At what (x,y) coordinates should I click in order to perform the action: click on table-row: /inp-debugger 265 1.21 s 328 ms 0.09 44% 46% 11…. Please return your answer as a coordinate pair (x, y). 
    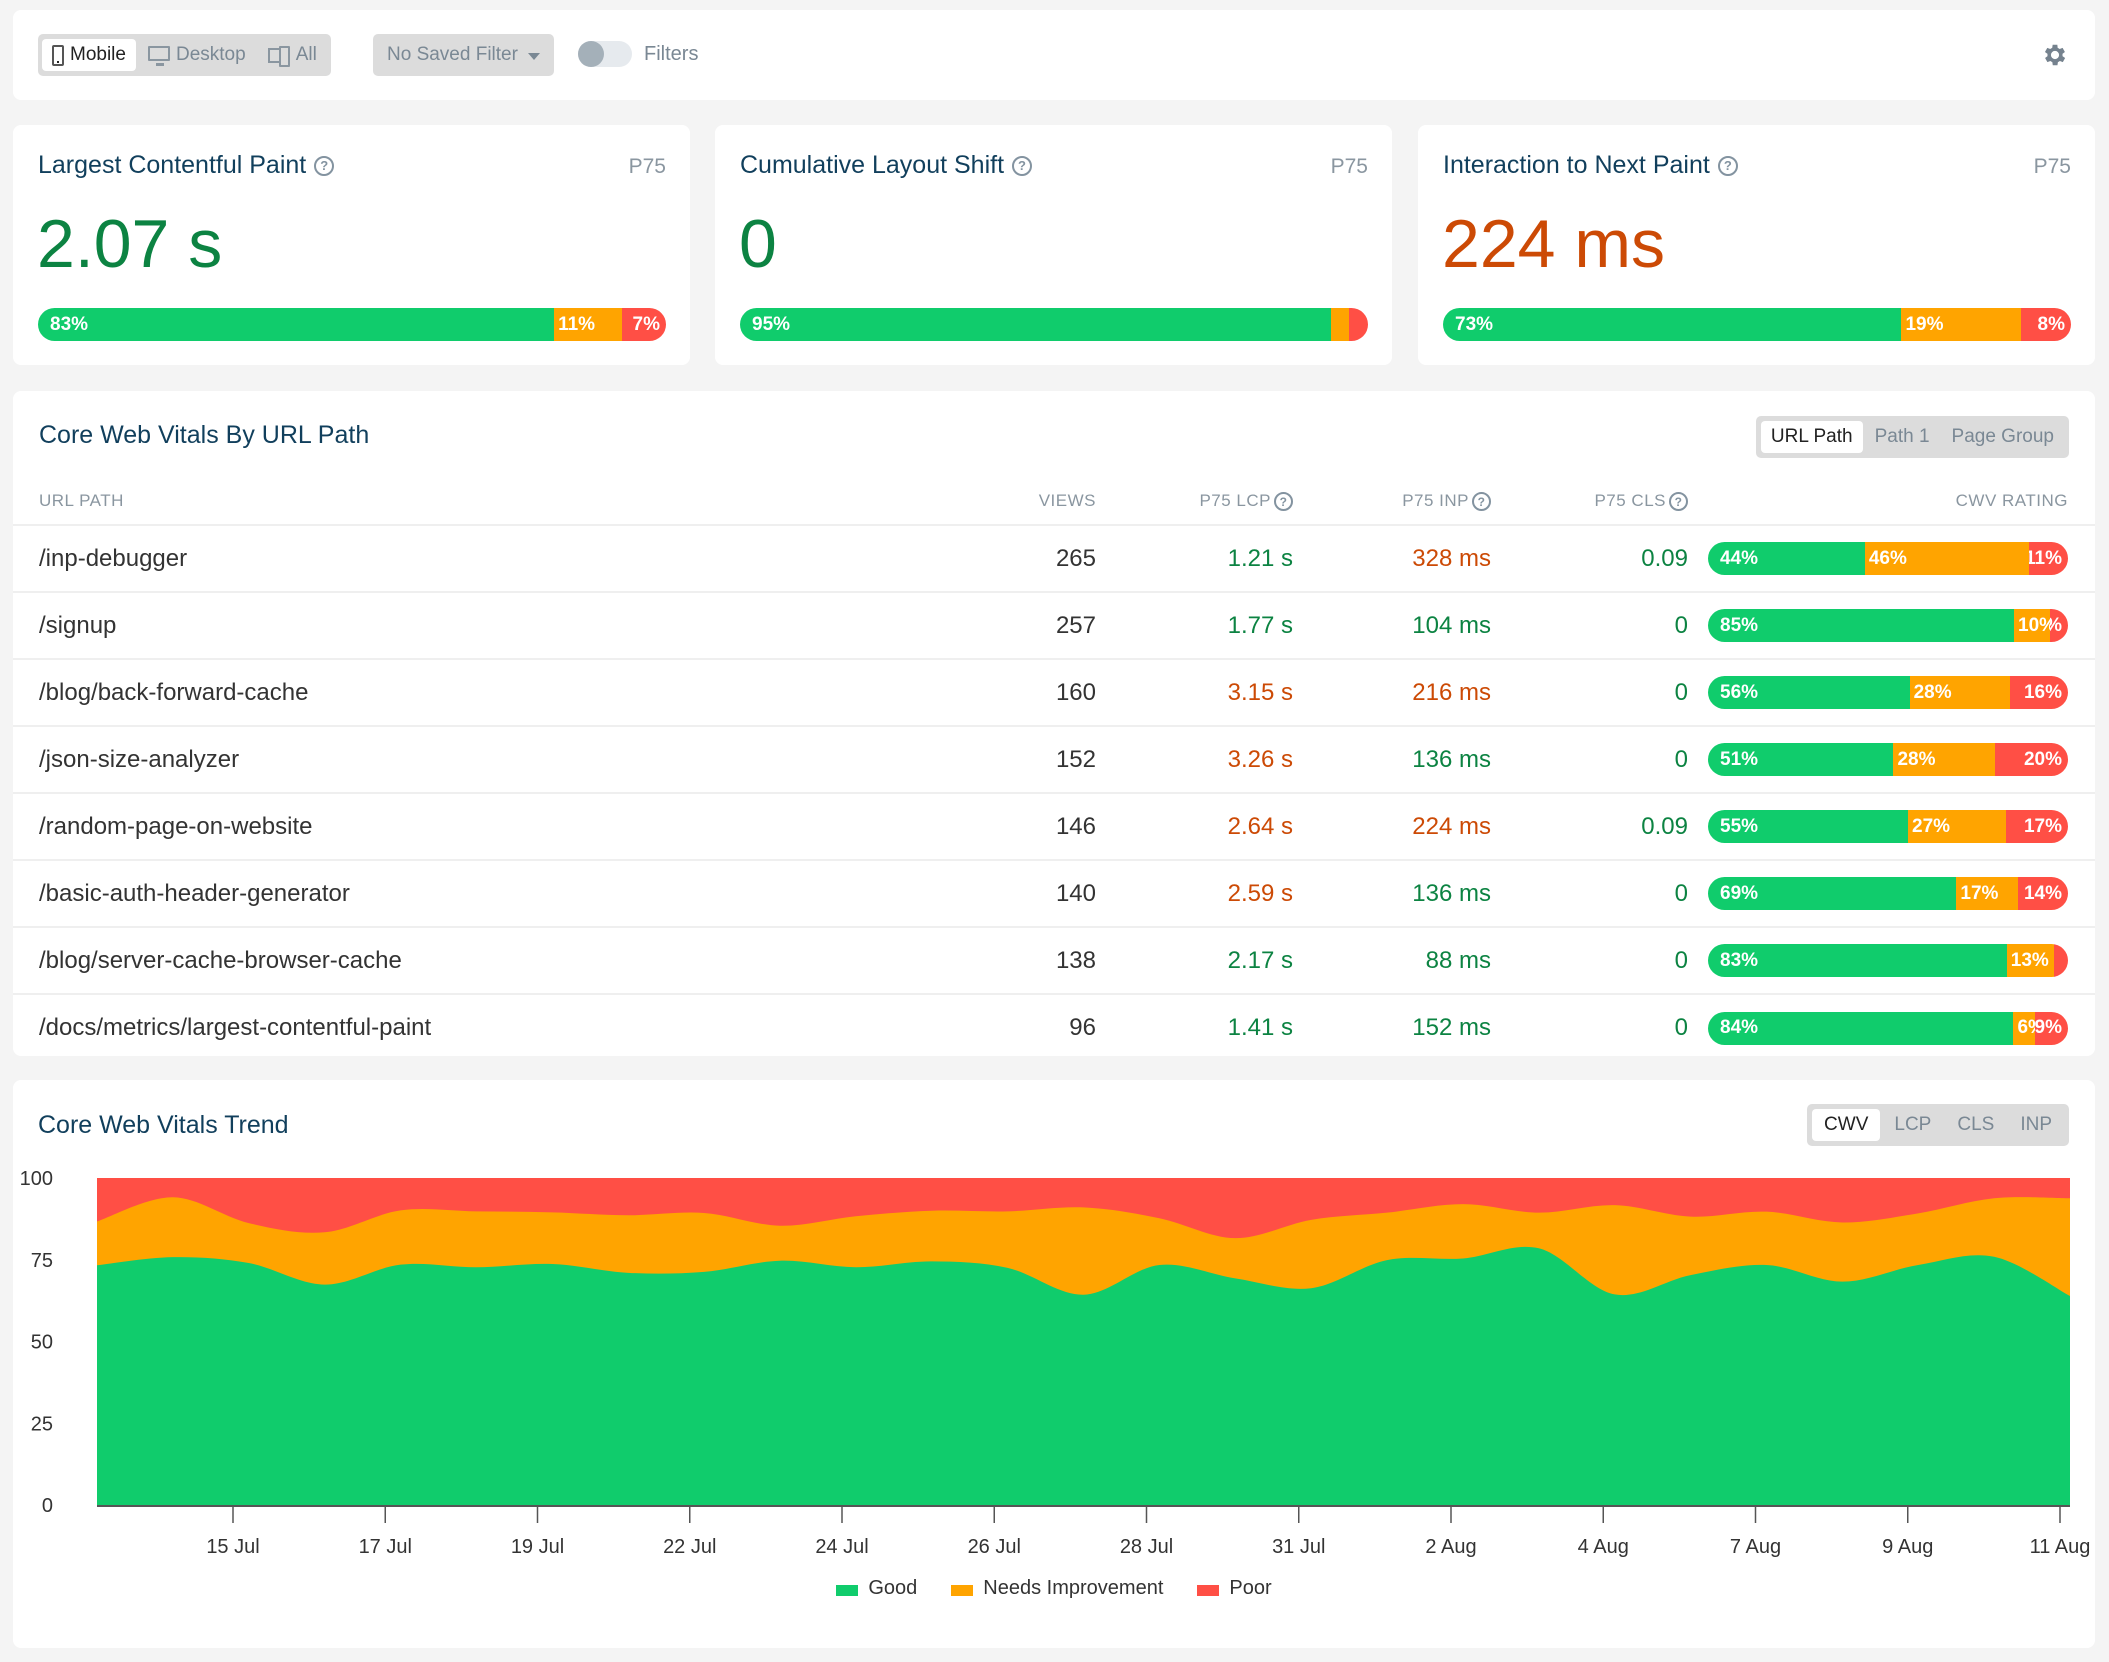
    Looking at the image, I should click on (1054, 558).